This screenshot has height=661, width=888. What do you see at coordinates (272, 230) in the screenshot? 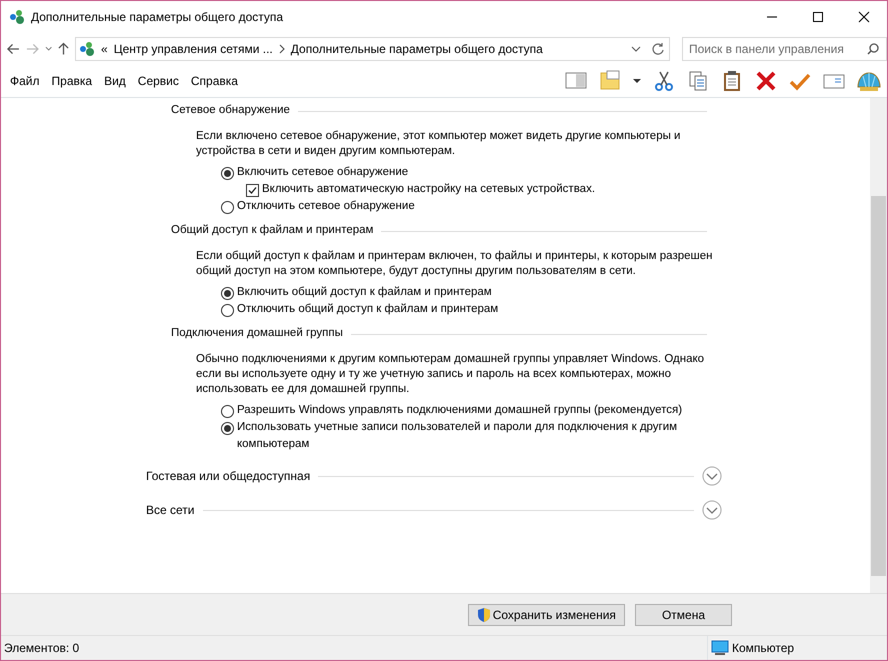
I see `section-heading: Общий доступ к файлам и принтерам` at bounding box center [272, 230].